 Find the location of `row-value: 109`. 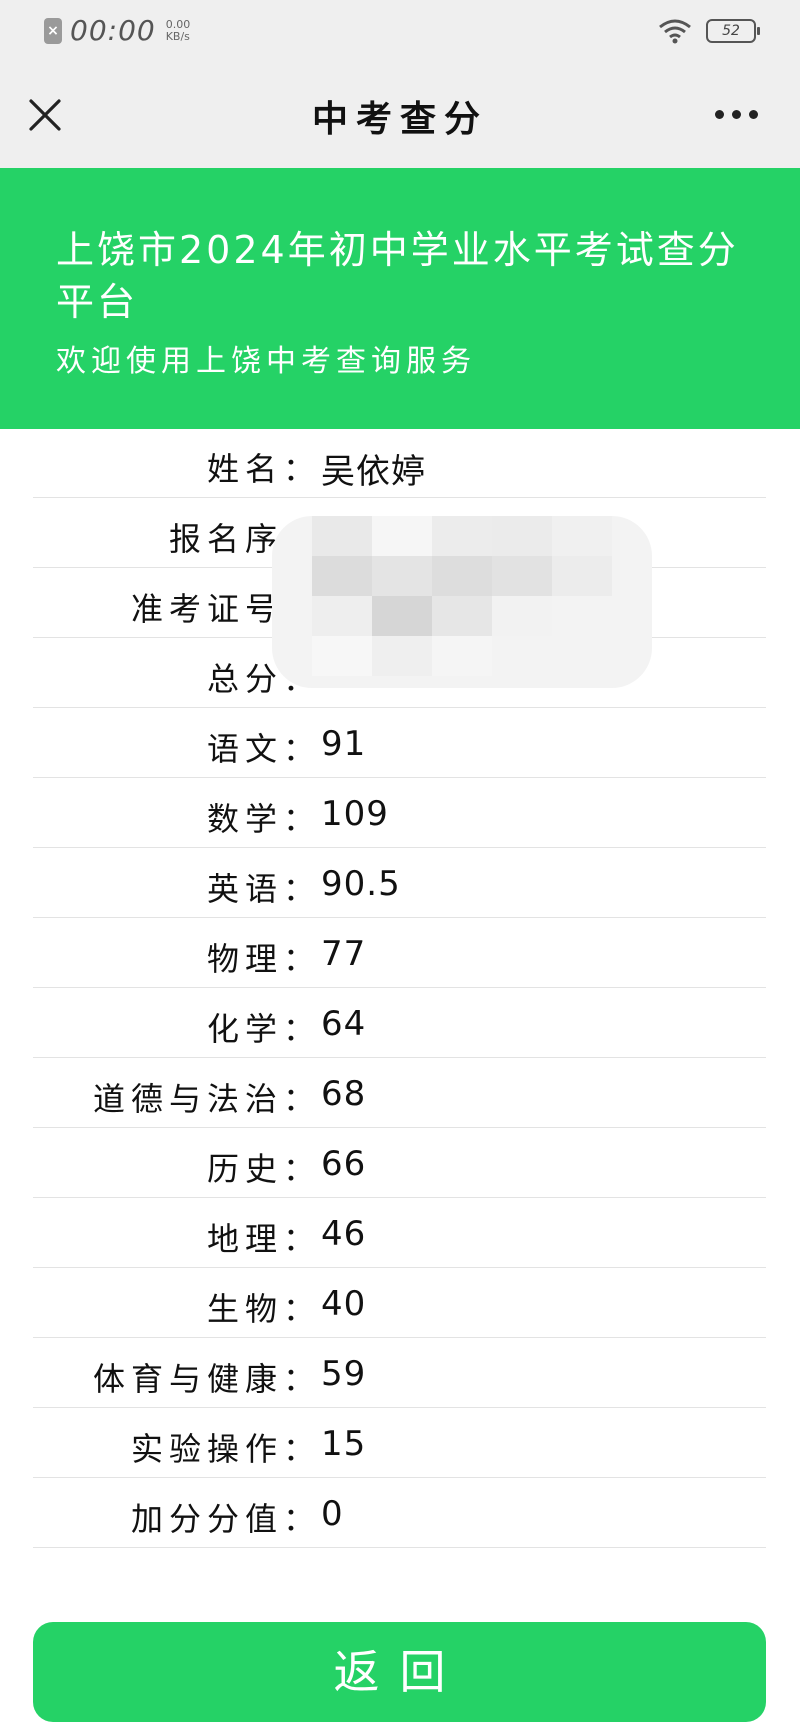

row-value: 109 is located at coordinates (355, 814).